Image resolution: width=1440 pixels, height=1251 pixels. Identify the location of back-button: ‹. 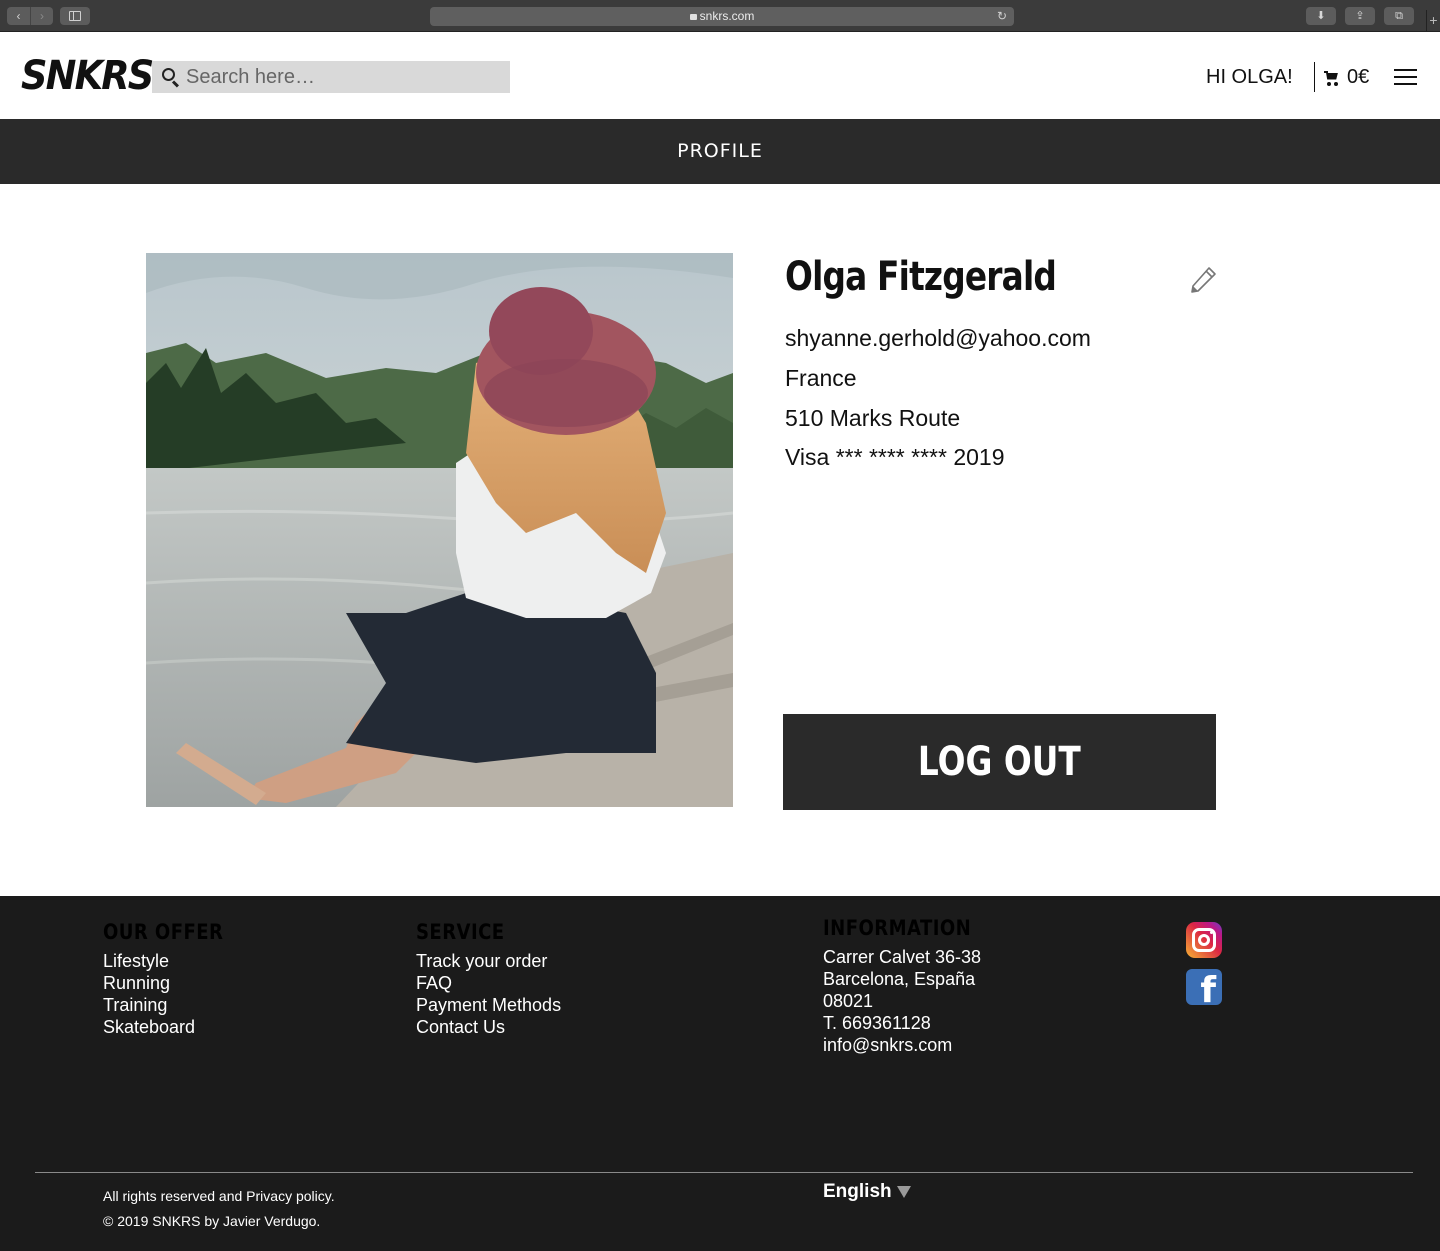
(18, 16).